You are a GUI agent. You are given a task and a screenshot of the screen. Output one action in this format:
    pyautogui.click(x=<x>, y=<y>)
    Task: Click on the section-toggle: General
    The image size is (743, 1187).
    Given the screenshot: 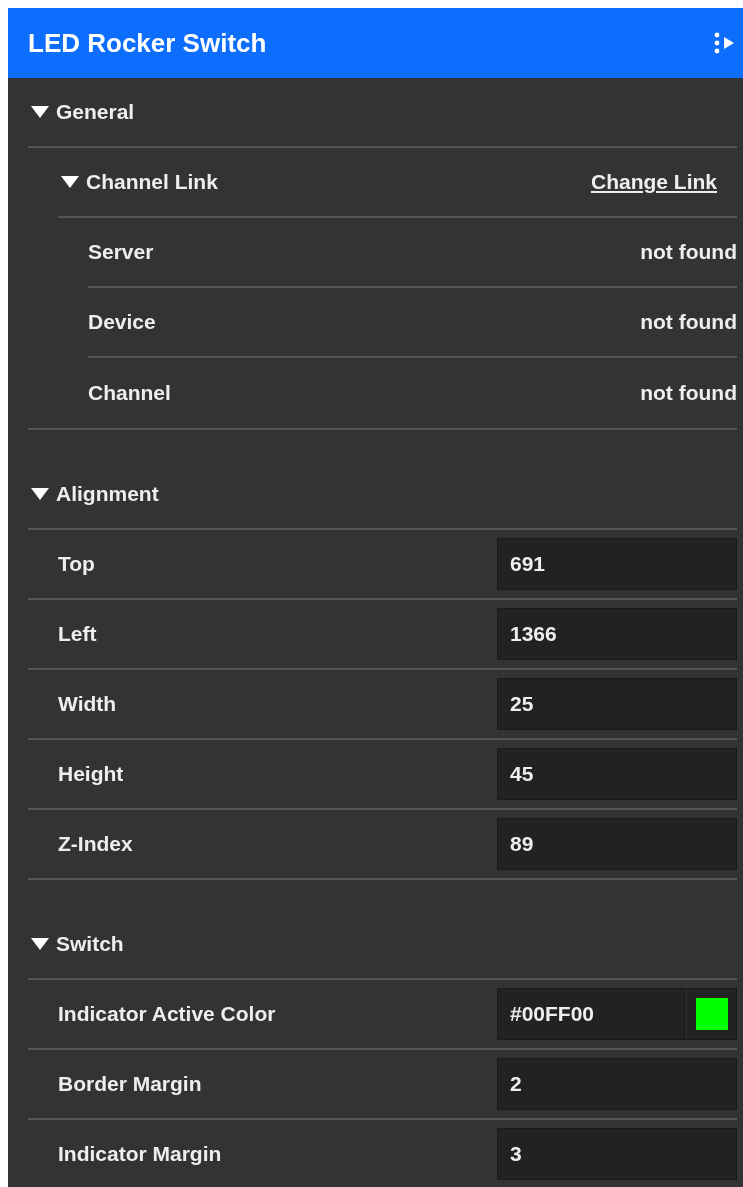 What is the action you would take?
    pyautogui.click(x=81, y=112)
    